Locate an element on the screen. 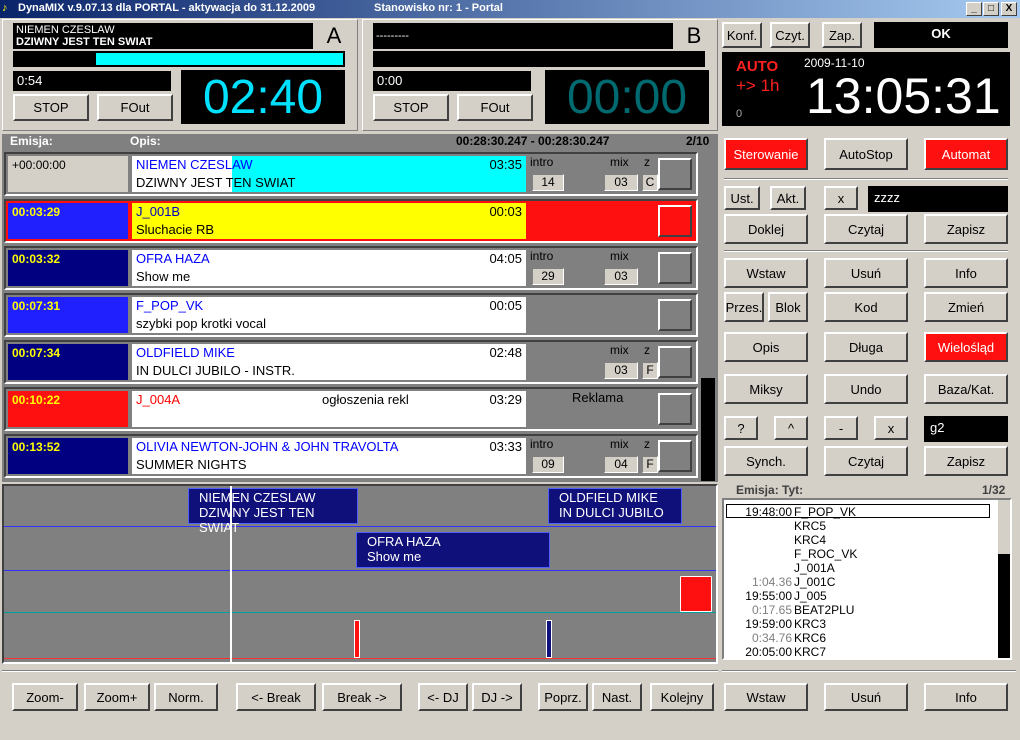 This screenshot has height=740, width=1020. deck-b-stop-button: STOP is located at coordinates (411, 107).